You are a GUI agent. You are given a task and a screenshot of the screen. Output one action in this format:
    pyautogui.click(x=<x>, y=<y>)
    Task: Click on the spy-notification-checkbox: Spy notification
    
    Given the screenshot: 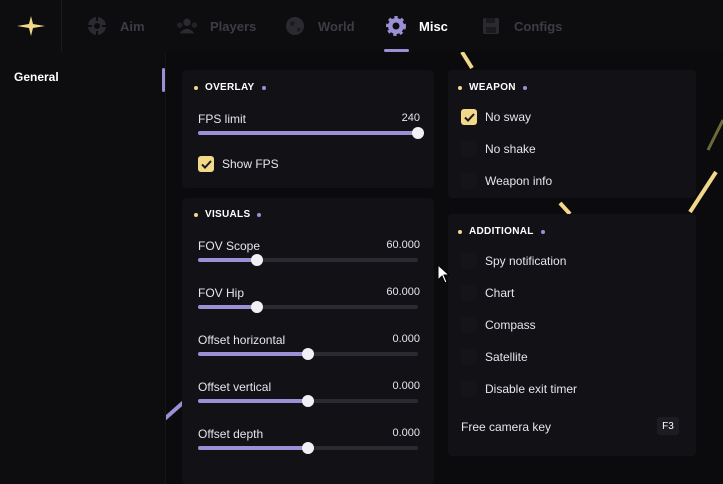 What is the action you would take?
    pyautogui.click(x=513, y=261)
    